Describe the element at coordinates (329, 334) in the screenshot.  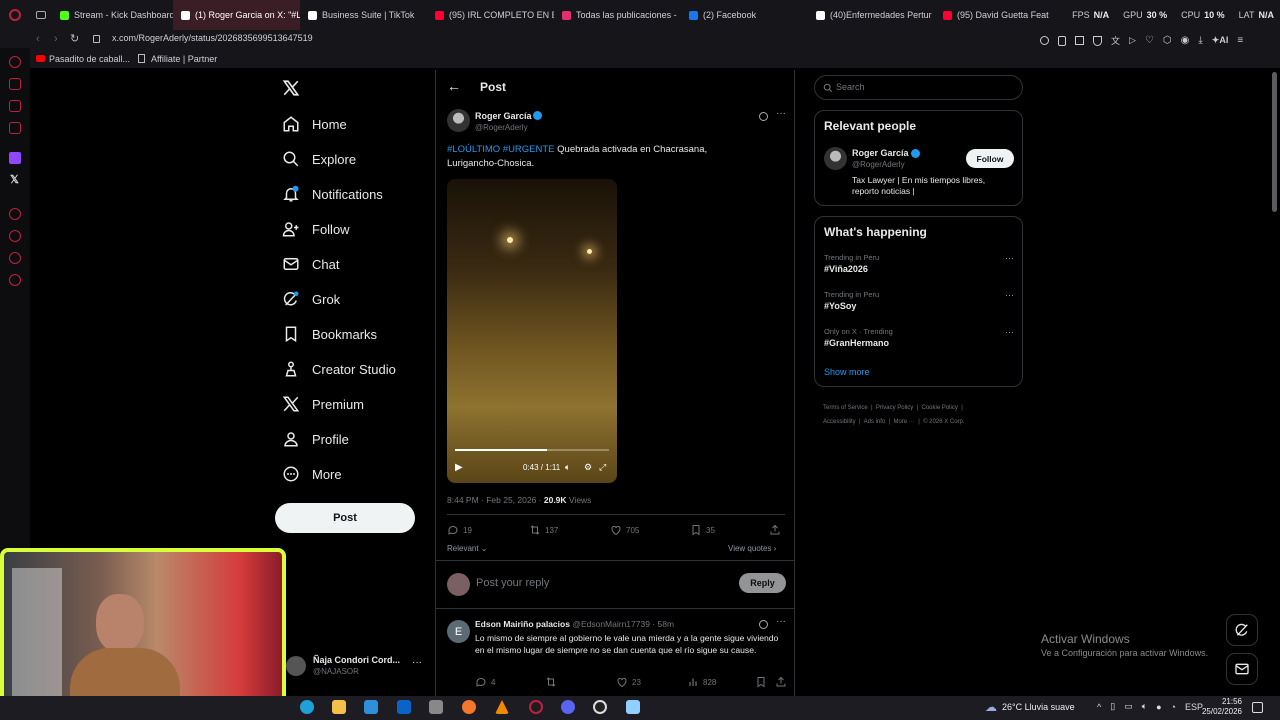
I see `nav-bookmarks: Bookmarks` at that location.